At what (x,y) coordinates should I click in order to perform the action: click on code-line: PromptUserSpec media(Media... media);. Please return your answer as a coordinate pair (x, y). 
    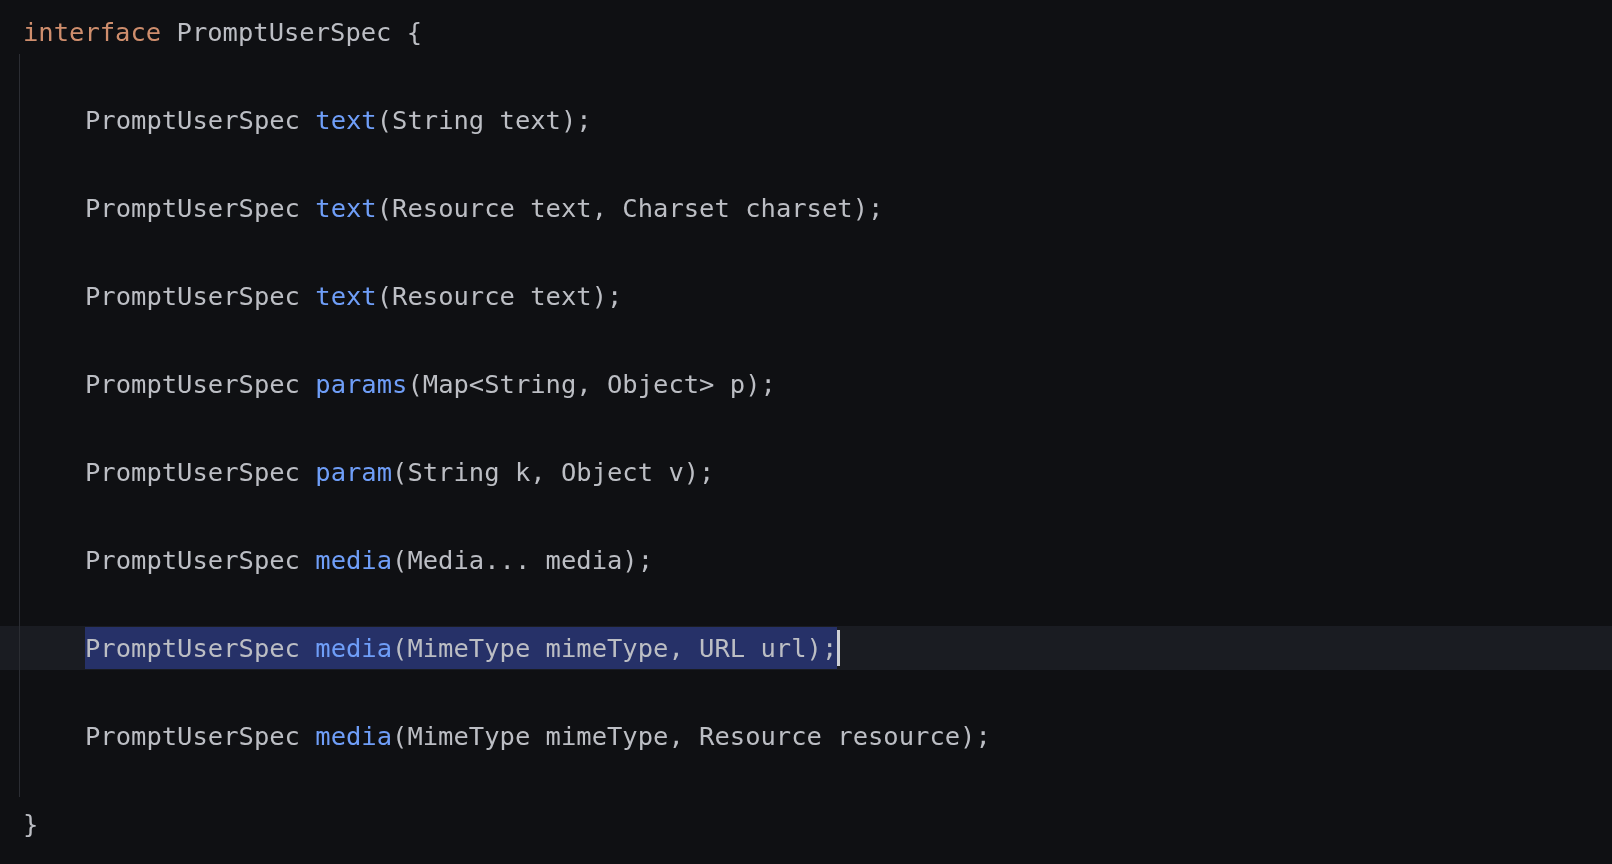
    Looking at the image, I should click on (369, 560).